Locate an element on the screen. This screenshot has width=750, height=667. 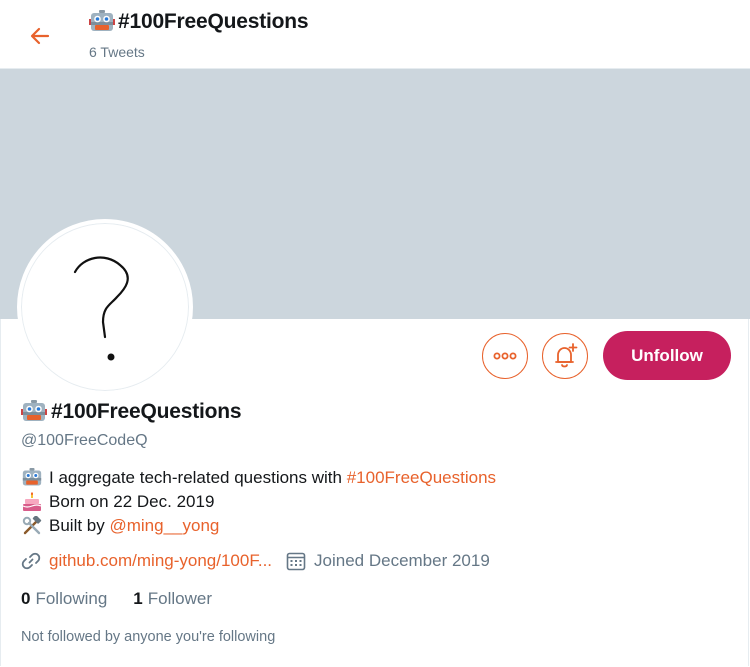
bell-plus-icon is located at coordinates (566, 355).